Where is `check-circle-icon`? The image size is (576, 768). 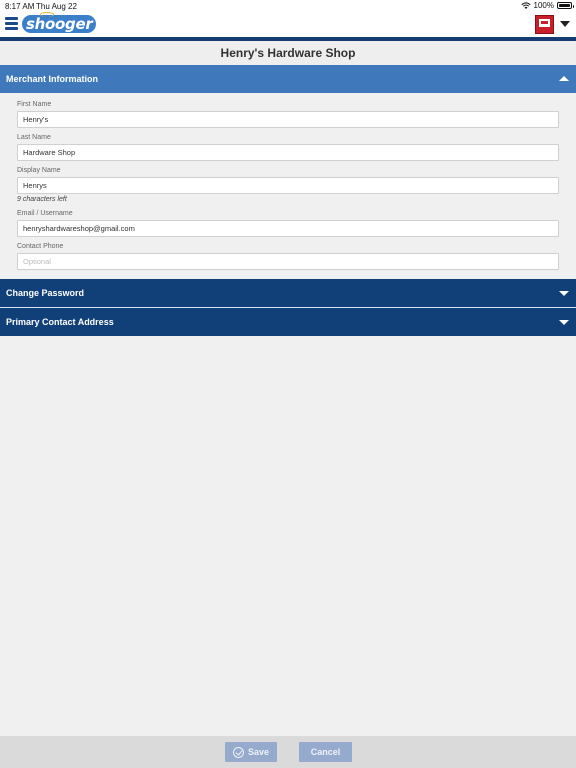 check-circle-icon is located at coordinates (238, 752).